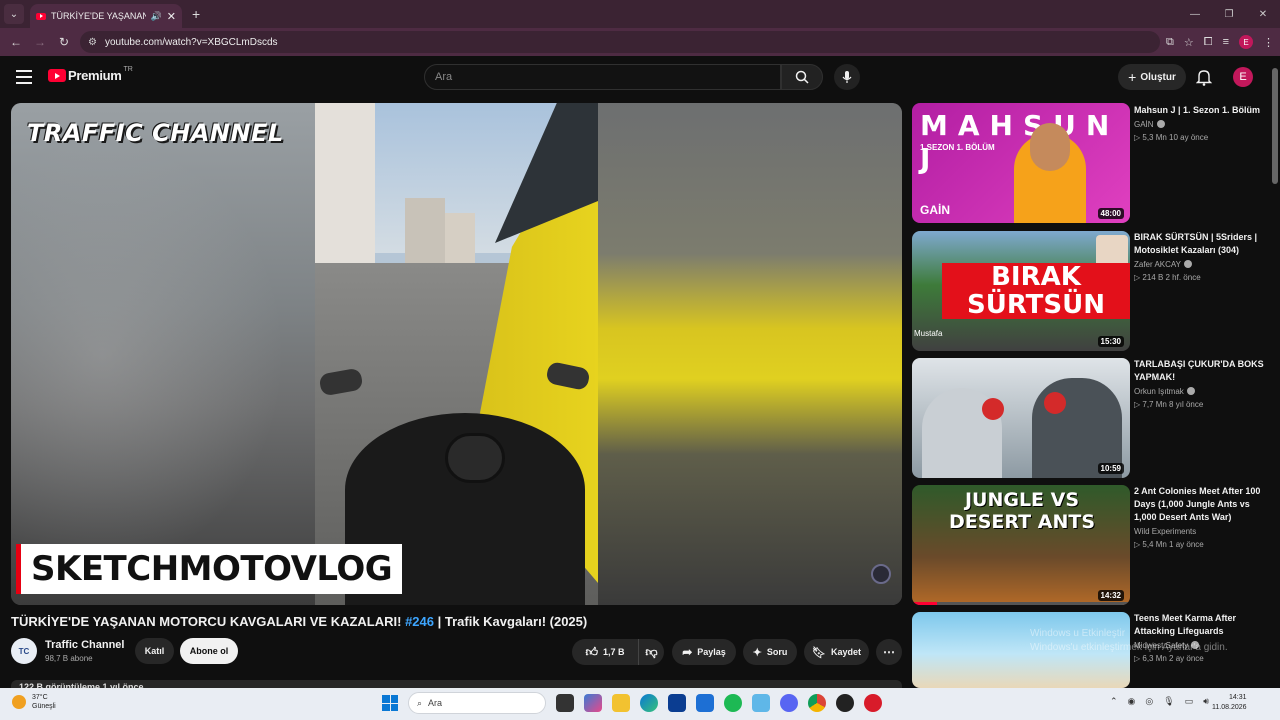 The height and width of the screenshot is (720, 1280). I want to click on recommendation-title: TARLABAŞI ÇUKUR'DA BOKS YAPMAK!, so click(1199, 371).